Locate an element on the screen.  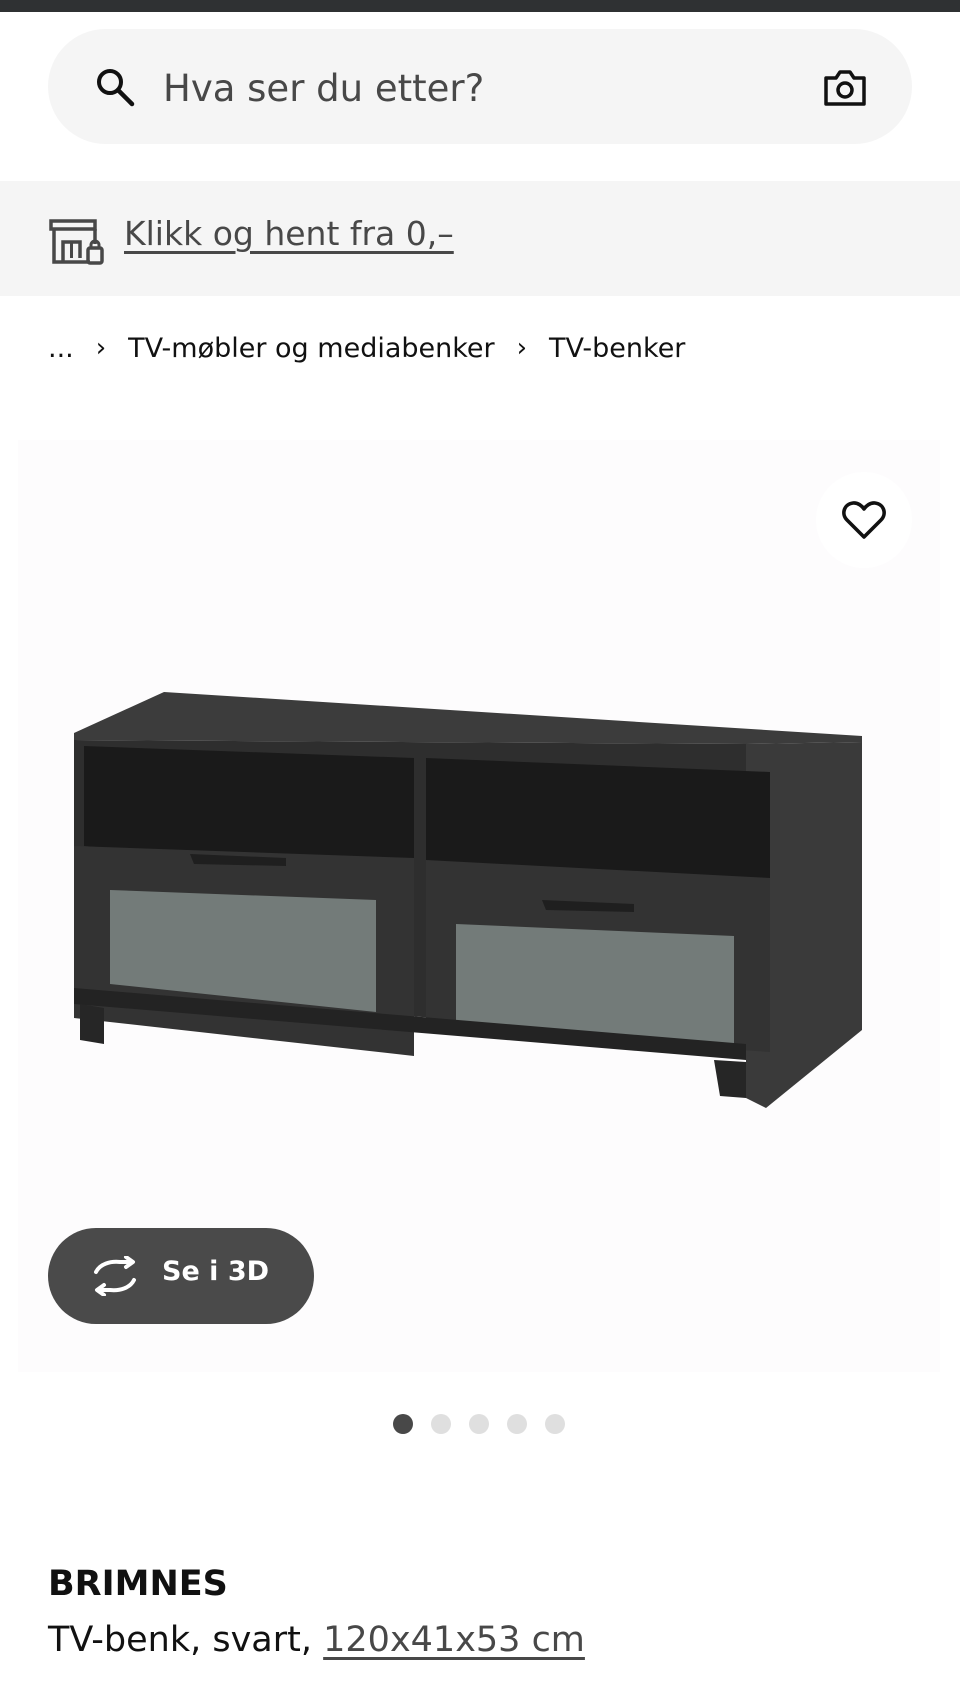
view-in-3d-label: Se i 3D is located at coordinates (216, 1271).